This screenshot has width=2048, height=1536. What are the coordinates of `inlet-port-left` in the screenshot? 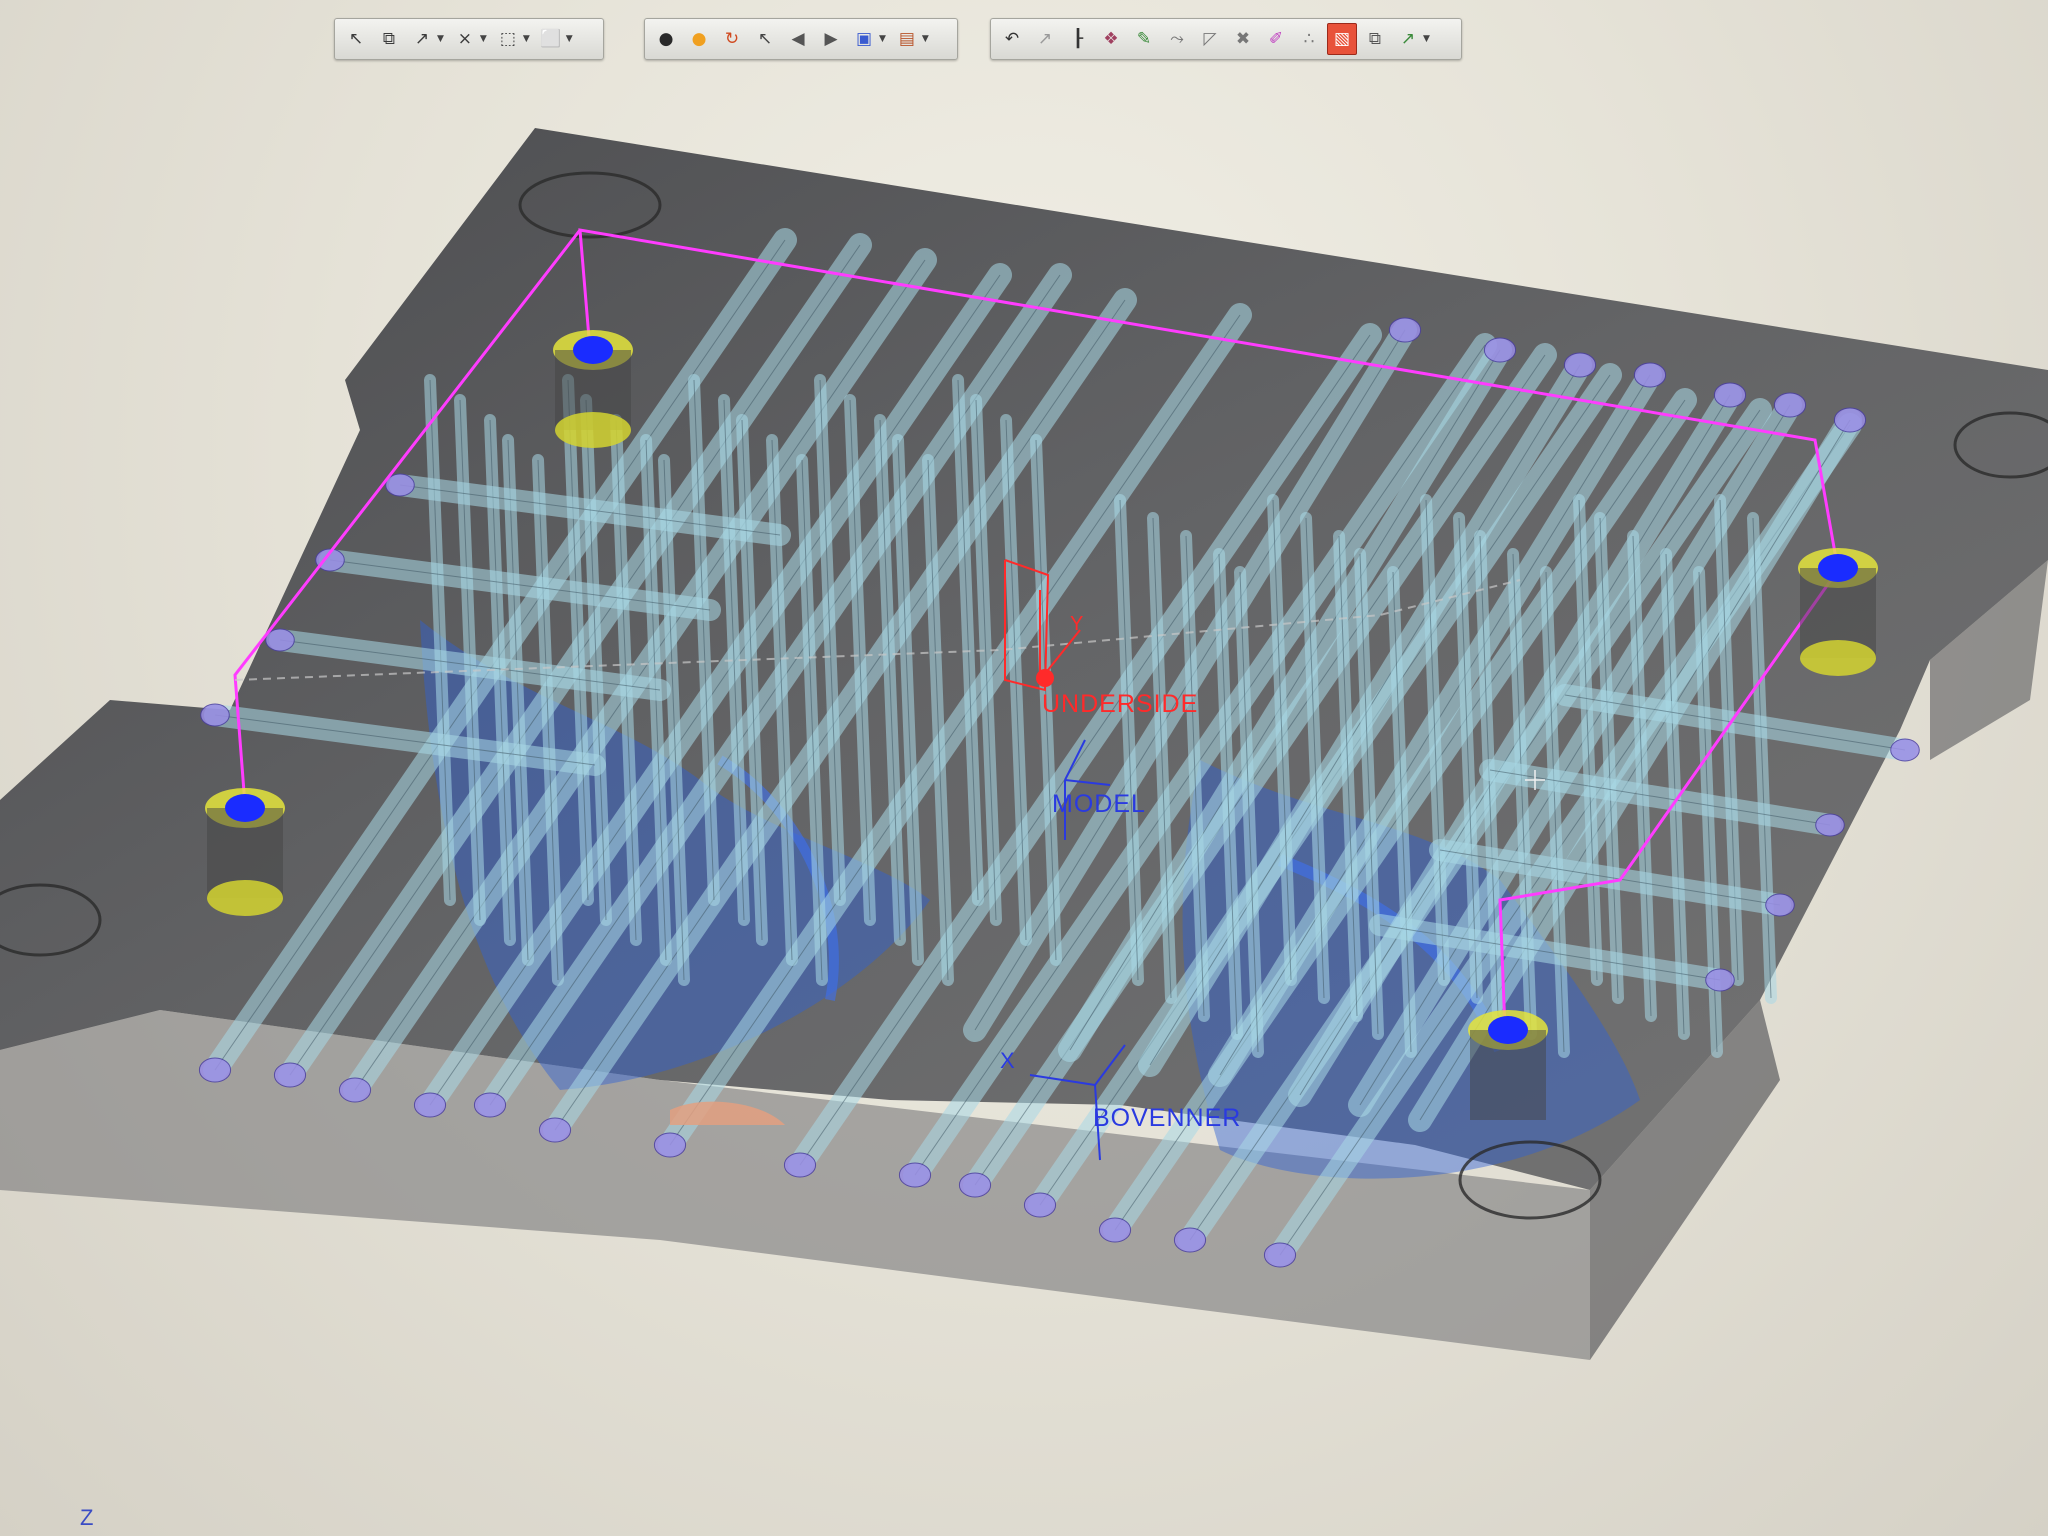 It's located at (245, 852).